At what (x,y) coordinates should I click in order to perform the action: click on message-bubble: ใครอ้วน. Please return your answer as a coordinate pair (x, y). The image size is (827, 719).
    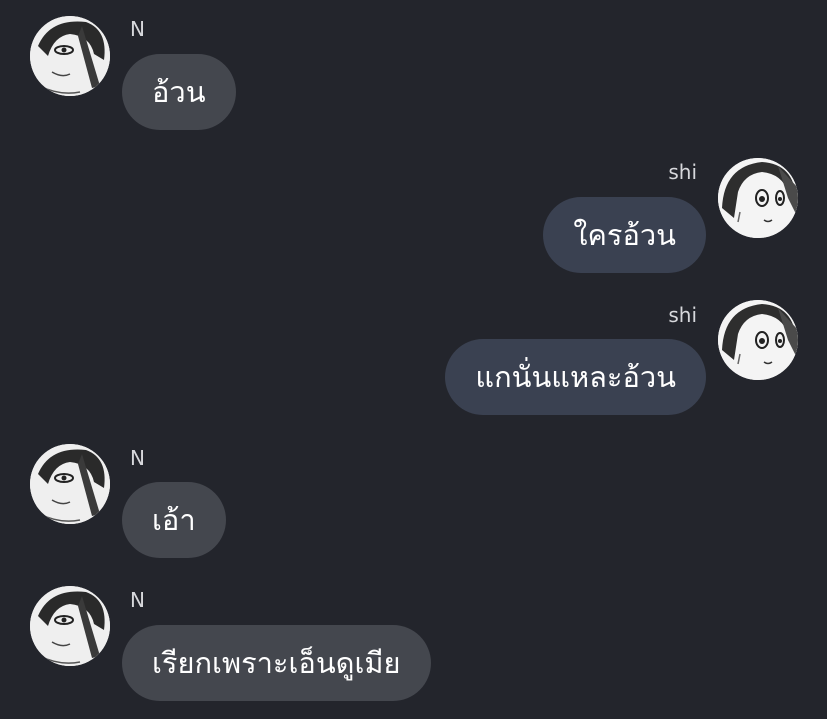
    Looking at the image, I should click on (624, 235).